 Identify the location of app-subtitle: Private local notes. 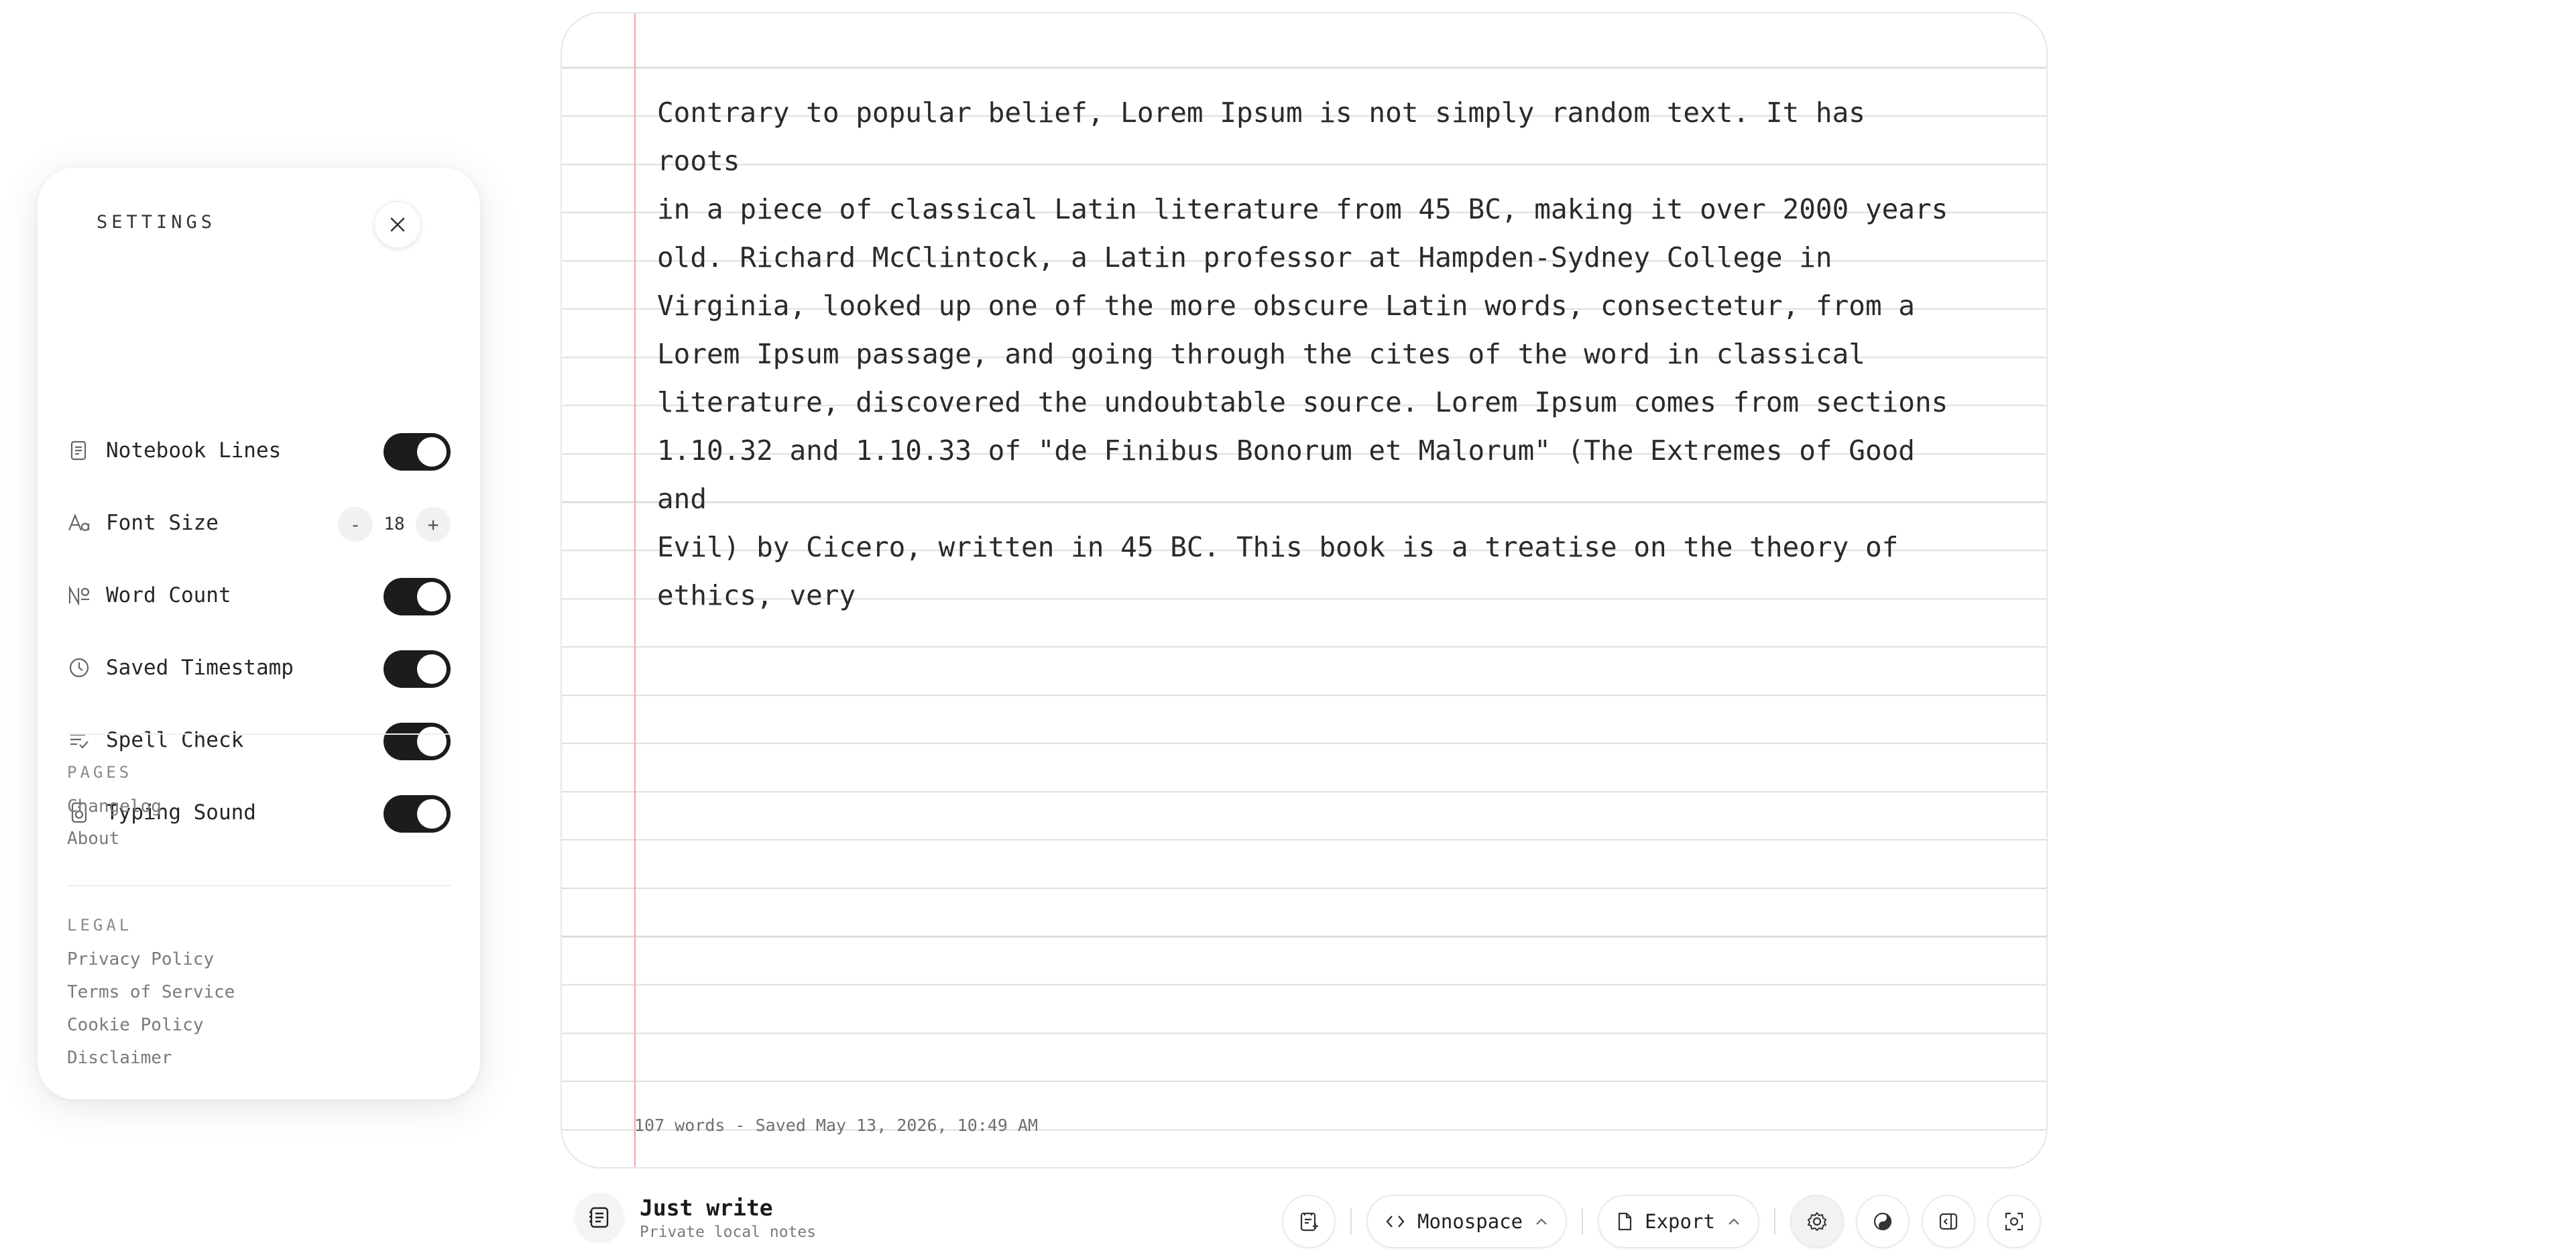
(728, 1232).